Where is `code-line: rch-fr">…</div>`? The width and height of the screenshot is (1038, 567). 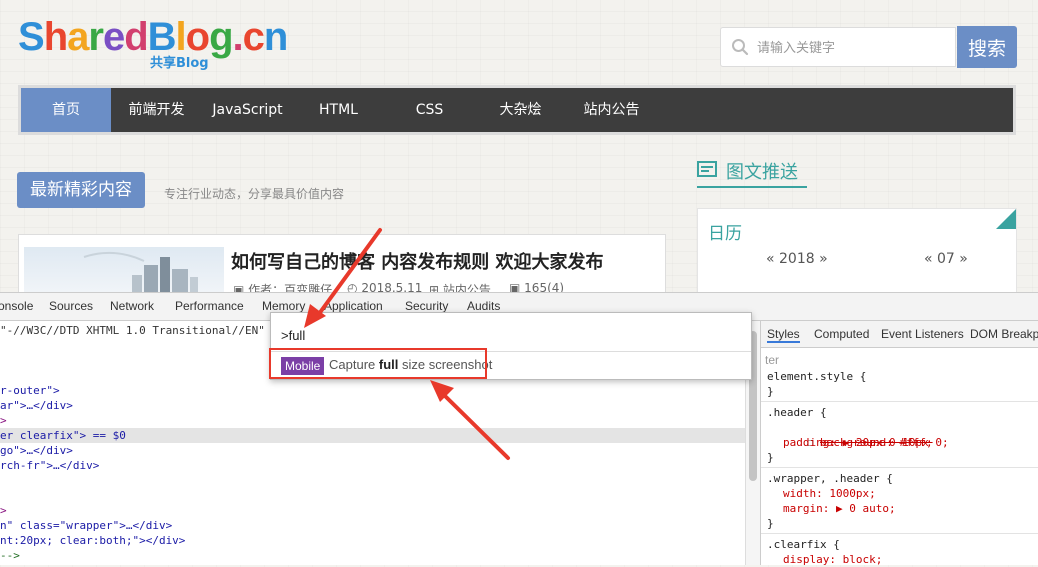 code-line: rch-fr">…</div> is located at coordinates (49, 465).